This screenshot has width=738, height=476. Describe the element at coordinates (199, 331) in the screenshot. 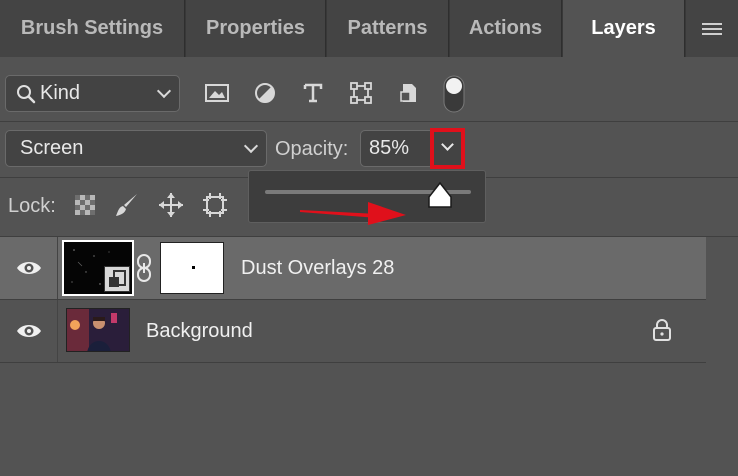

I see `layer-name: Background` at that location.